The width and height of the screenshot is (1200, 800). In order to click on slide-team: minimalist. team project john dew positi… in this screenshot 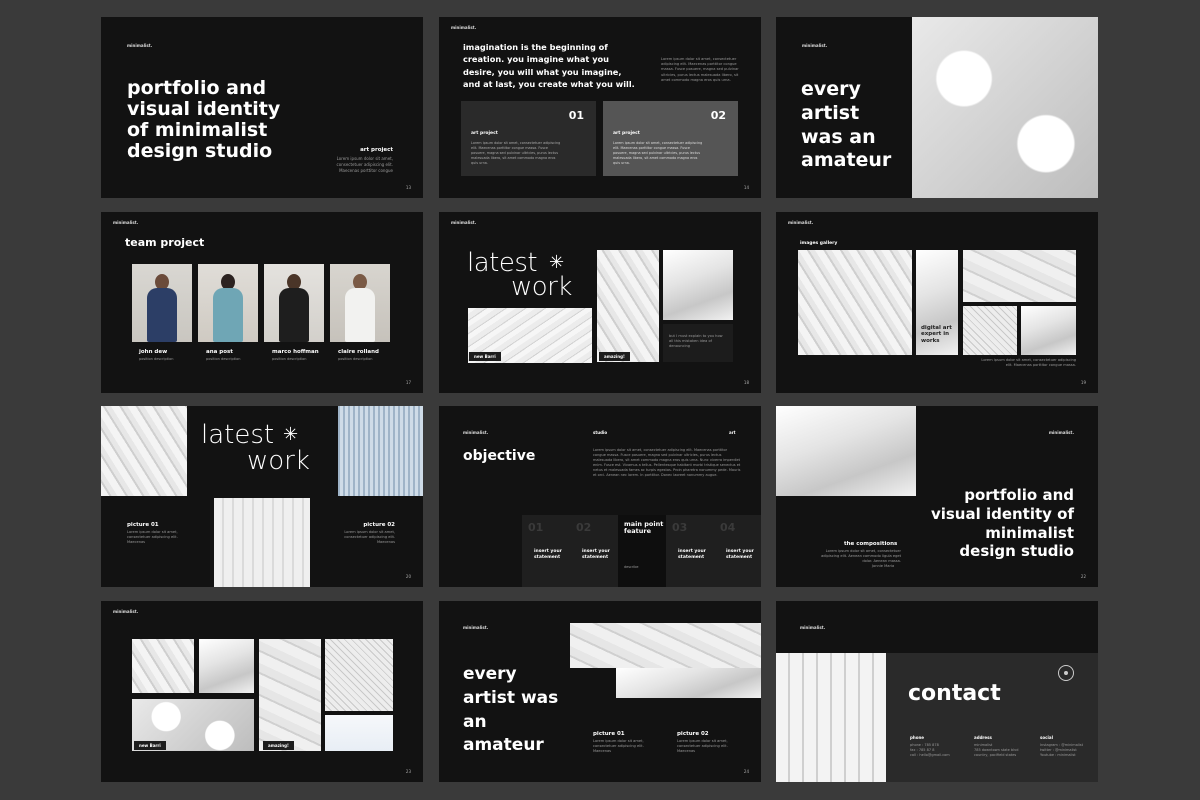, I will do `click(262, 302)`.